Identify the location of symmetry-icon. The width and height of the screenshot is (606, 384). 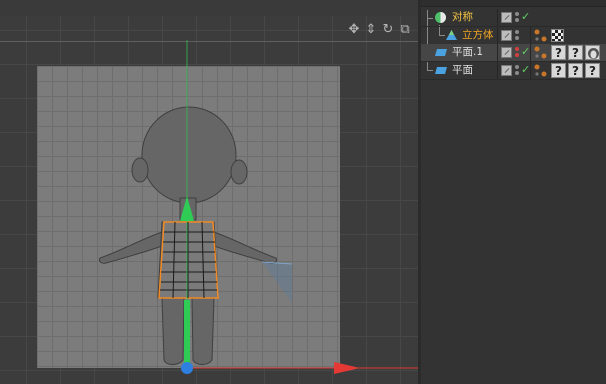
(440, 19).